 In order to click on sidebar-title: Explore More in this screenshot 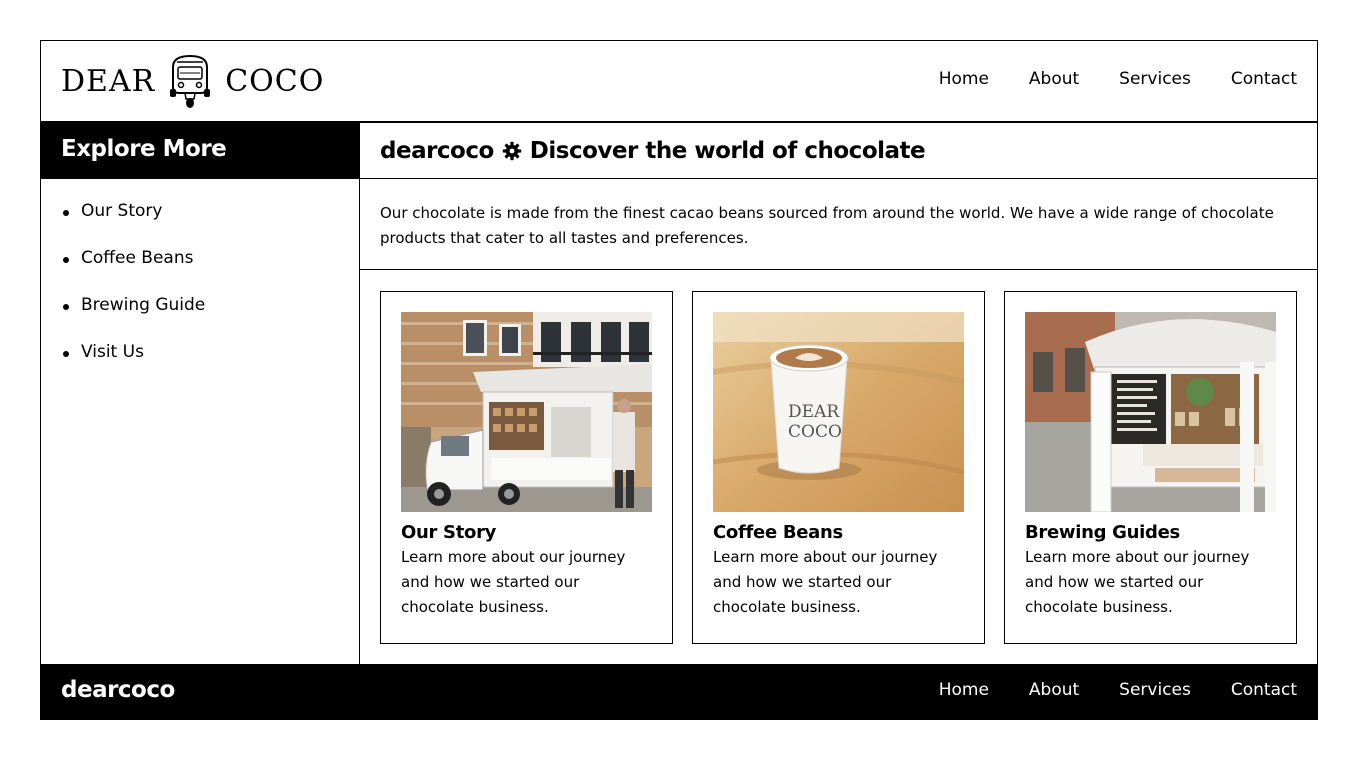, I will do `click(200, 151)`.